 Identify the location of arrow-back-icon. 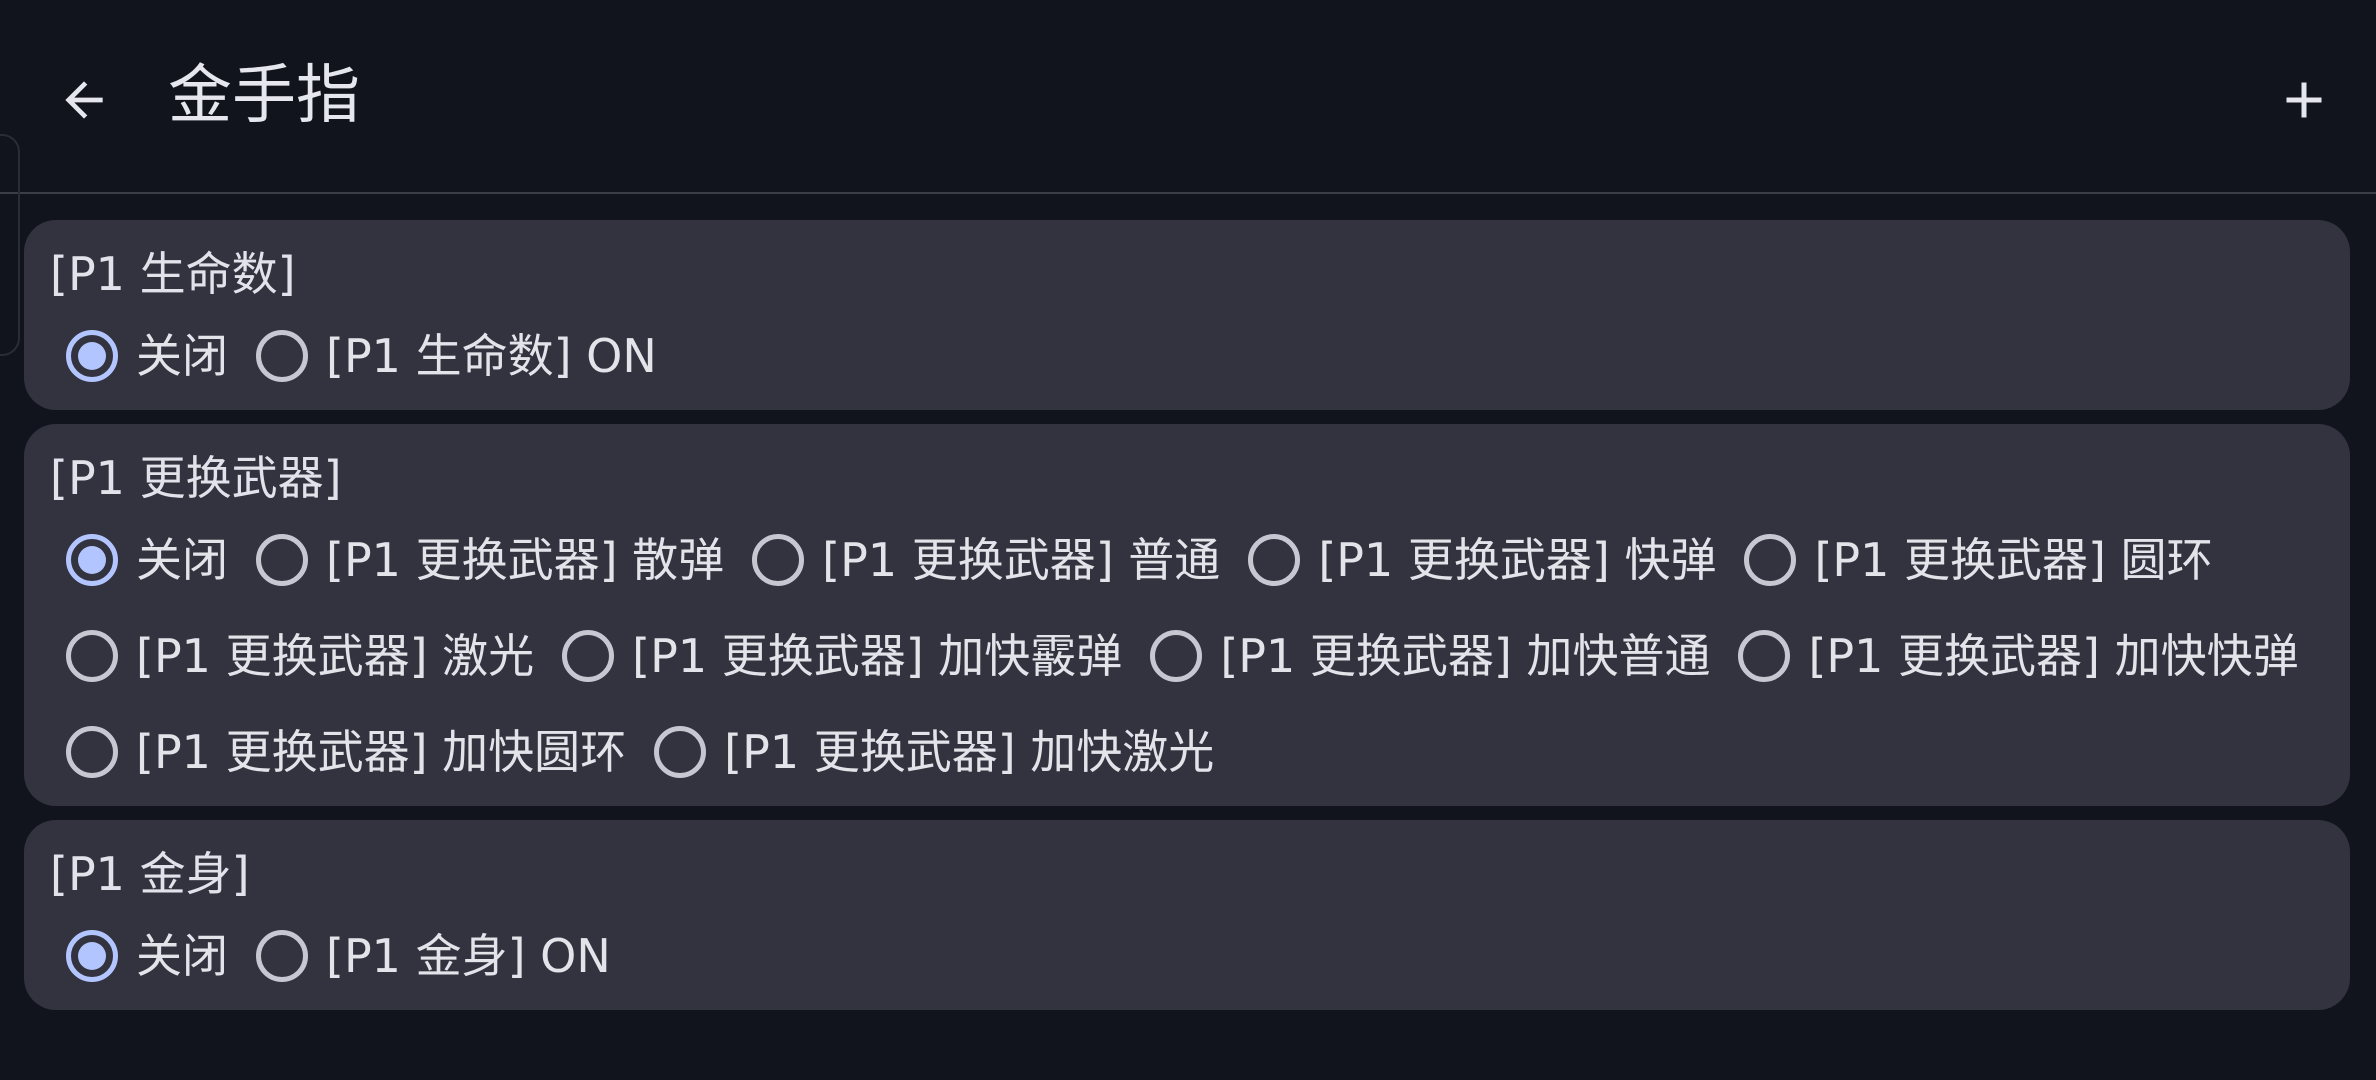
(84, 100).